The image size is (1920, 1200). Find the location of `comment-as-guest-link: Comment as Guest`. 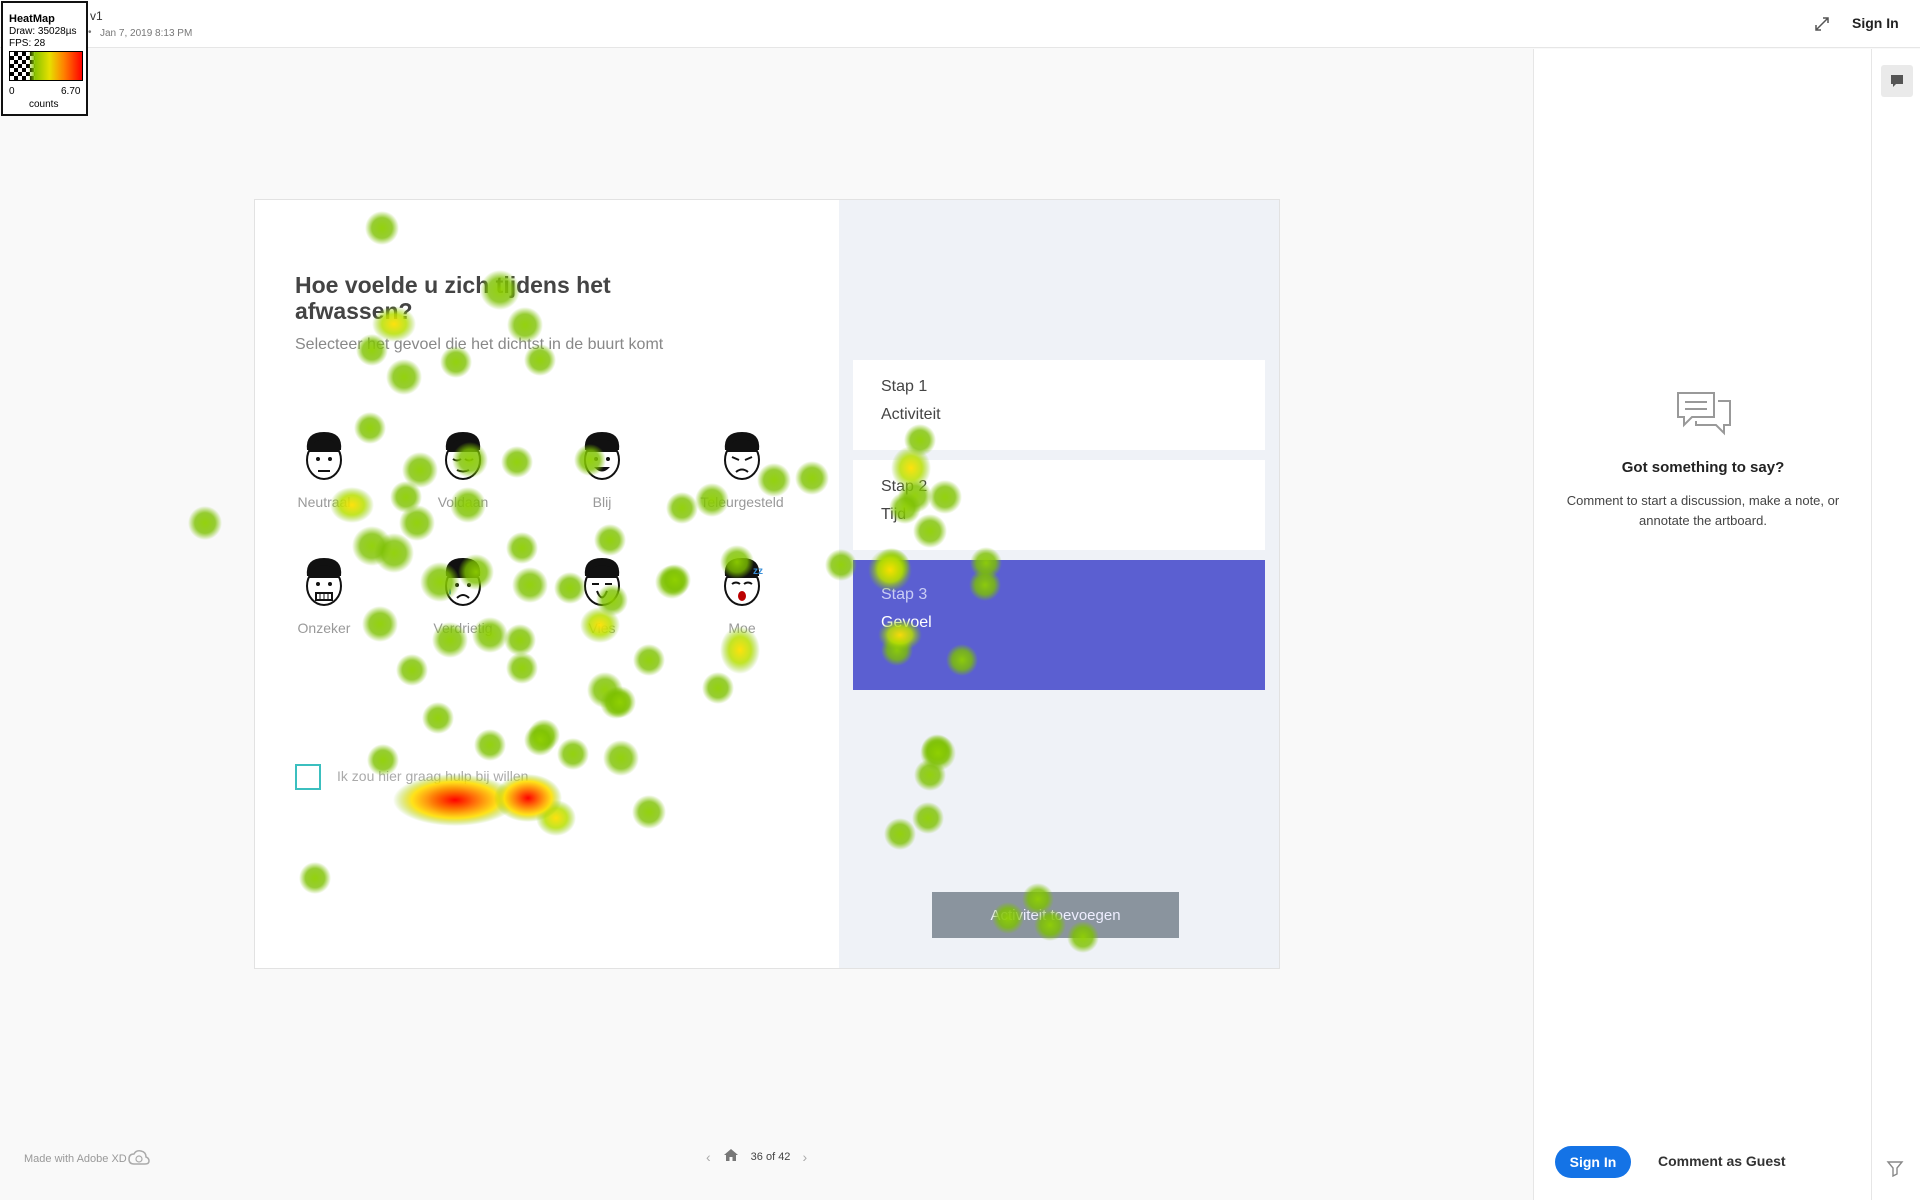

comment-as-guest-link: Comment as Guest is located at coordinates (1722, 1161).